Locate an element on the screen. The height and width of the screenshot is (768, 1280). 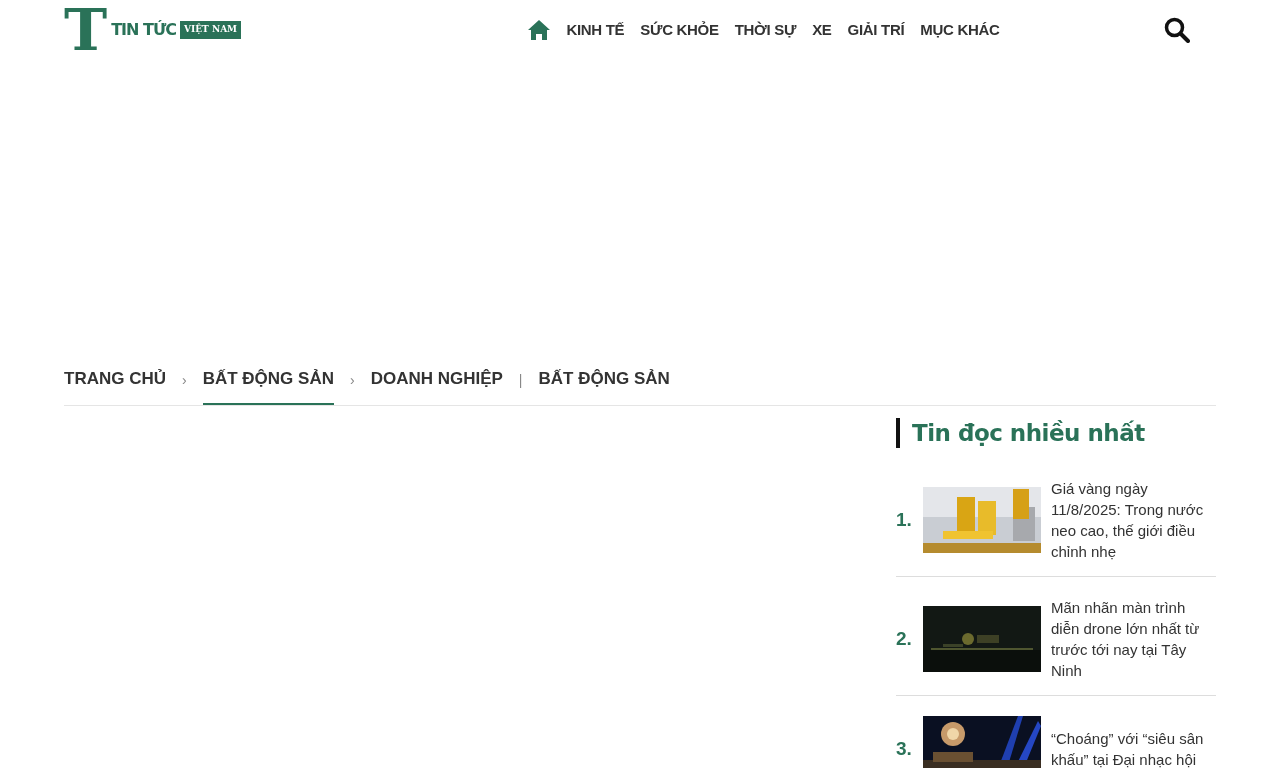
article-link: Mãn nhãn màn trình diễn drone lớn nhất từ trước tới nay tại Tây Ninh is located at coordinates (1131, 639).